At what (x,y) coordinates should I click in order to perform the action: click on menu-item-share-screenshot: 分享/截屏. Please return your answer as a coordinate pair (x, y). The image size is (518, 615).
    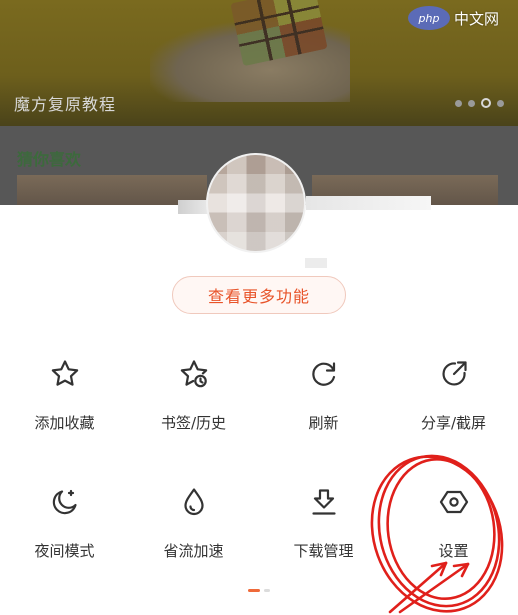
    Looking at the image, I should click on (453, 394).